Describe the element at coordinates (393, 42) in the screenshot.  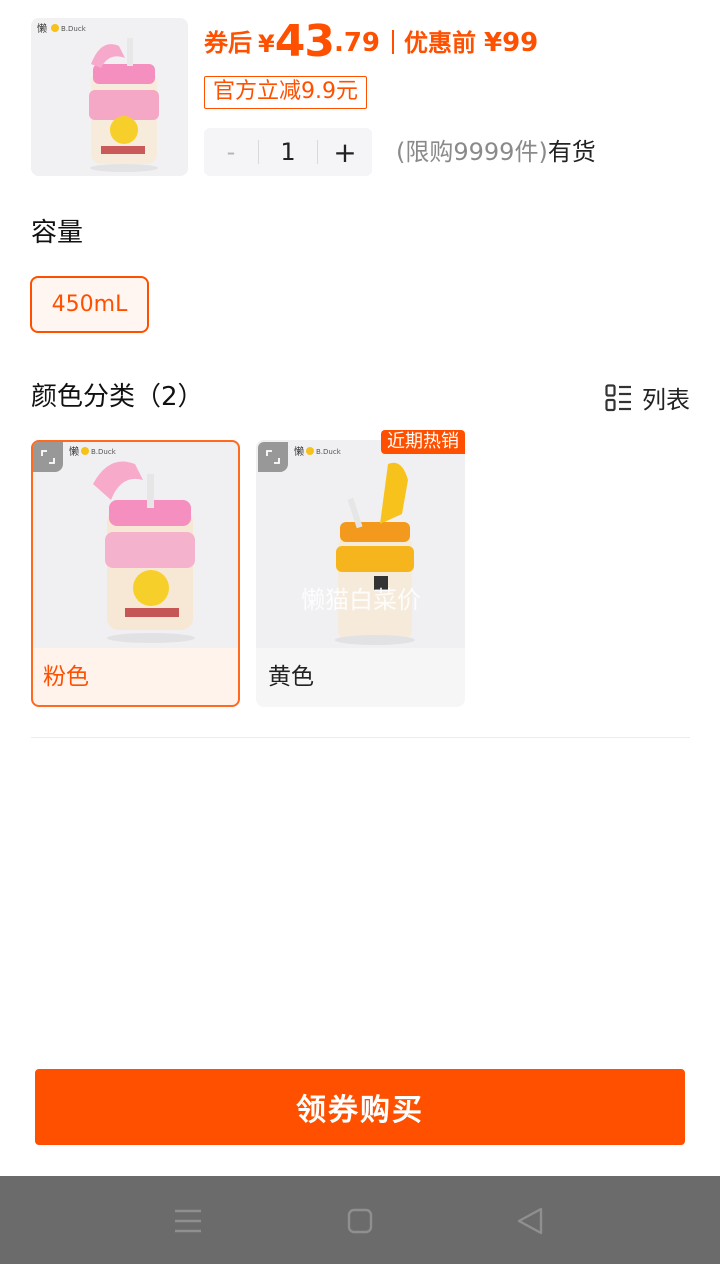
I see `price-separator` at that location.